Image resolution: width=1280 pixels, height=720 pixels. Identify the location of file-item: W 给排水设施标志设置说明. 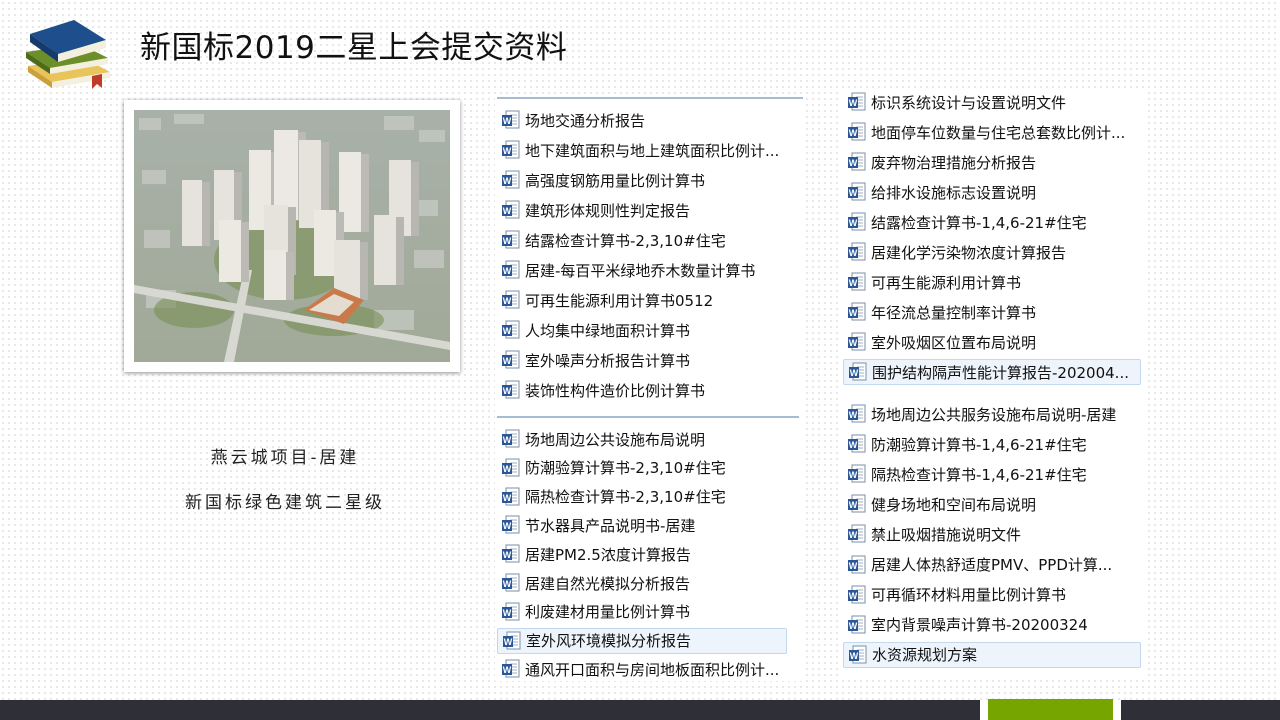
(992, 192).